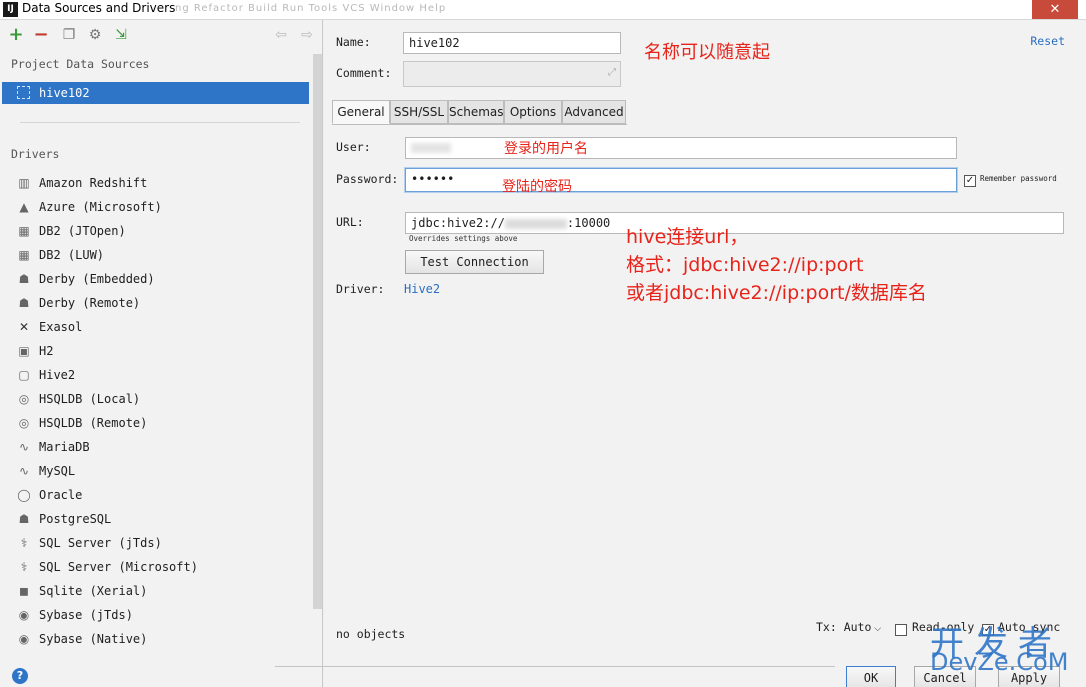 This screenshot has height=687, width=1086. What do you see at coordinates (24, 231) in the screenshot?
I see `db2-icon: ▦` at bounding box center [24, 231].